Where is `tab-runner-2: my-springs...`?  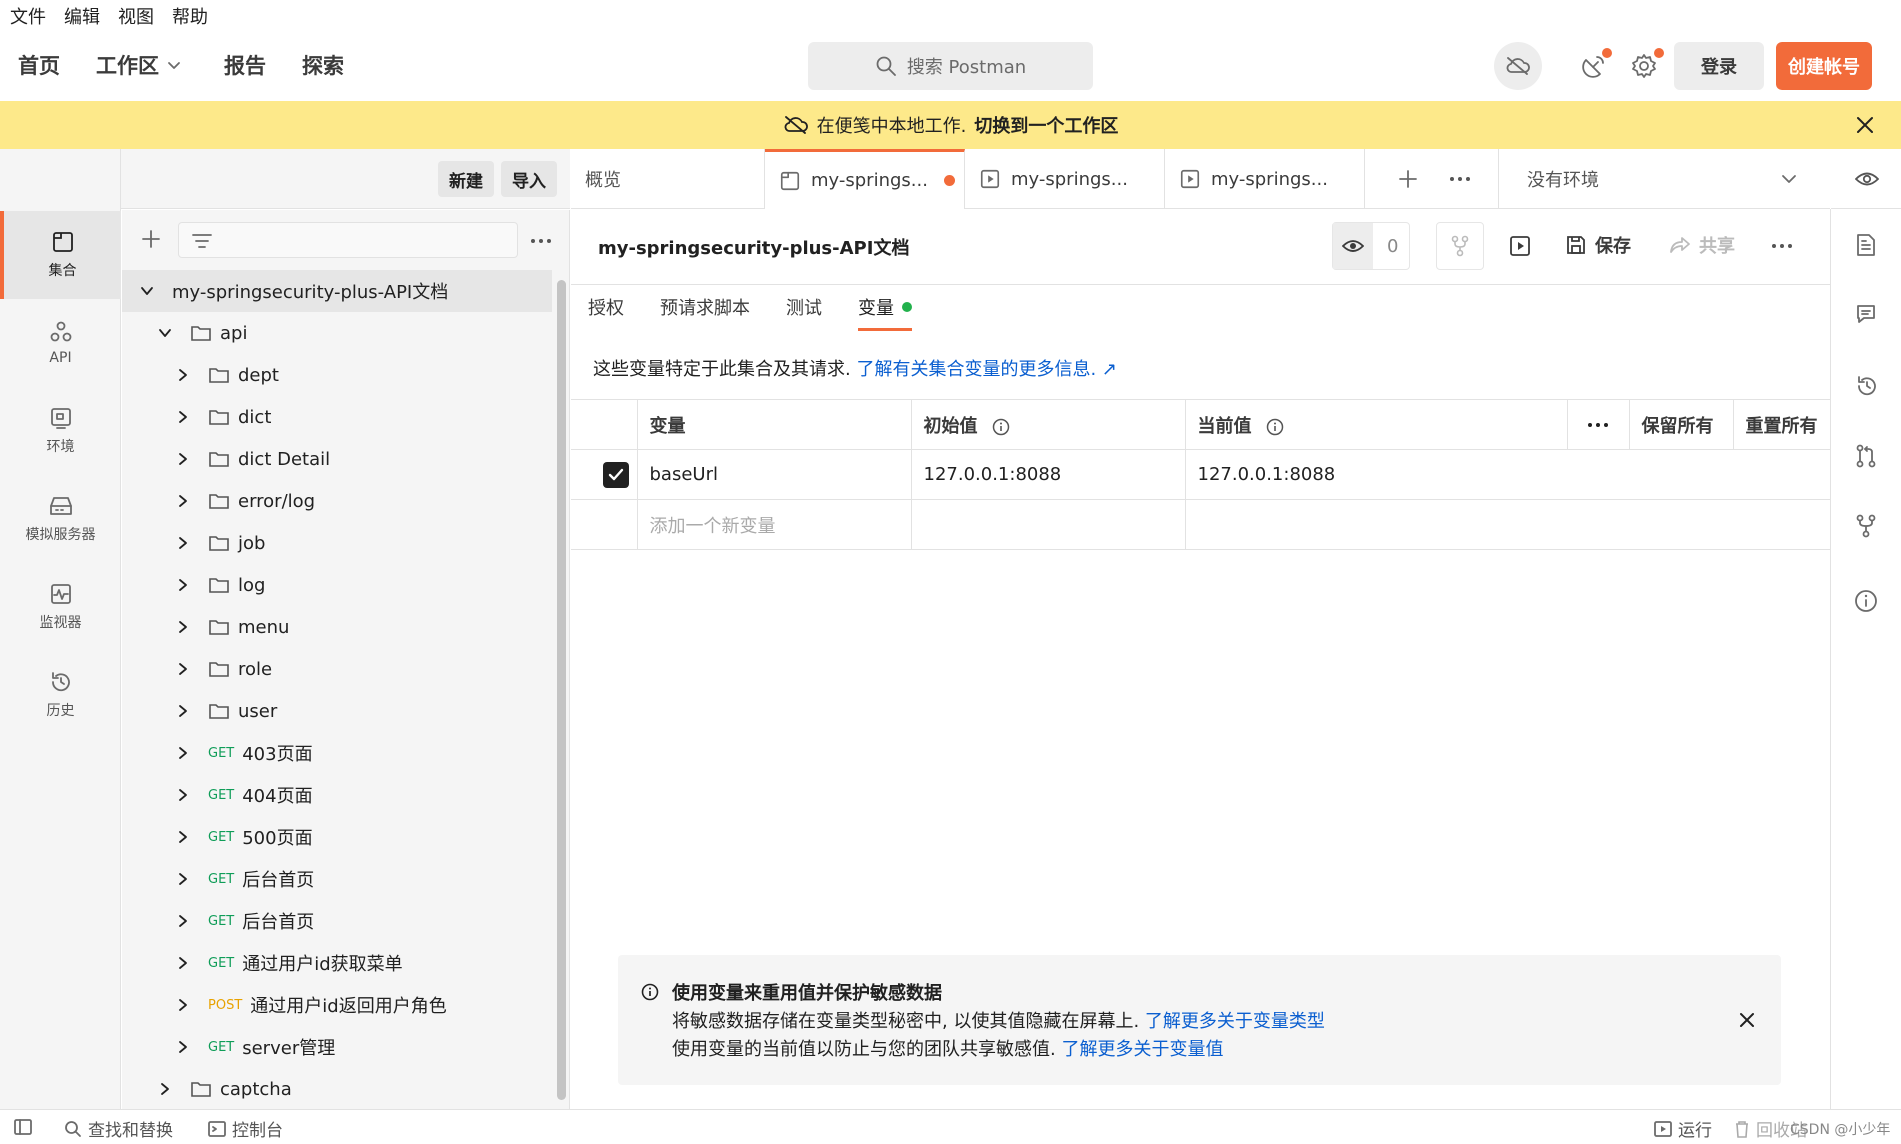 tab-runner-2: my-springs... is located at coordinates (1265, 179).